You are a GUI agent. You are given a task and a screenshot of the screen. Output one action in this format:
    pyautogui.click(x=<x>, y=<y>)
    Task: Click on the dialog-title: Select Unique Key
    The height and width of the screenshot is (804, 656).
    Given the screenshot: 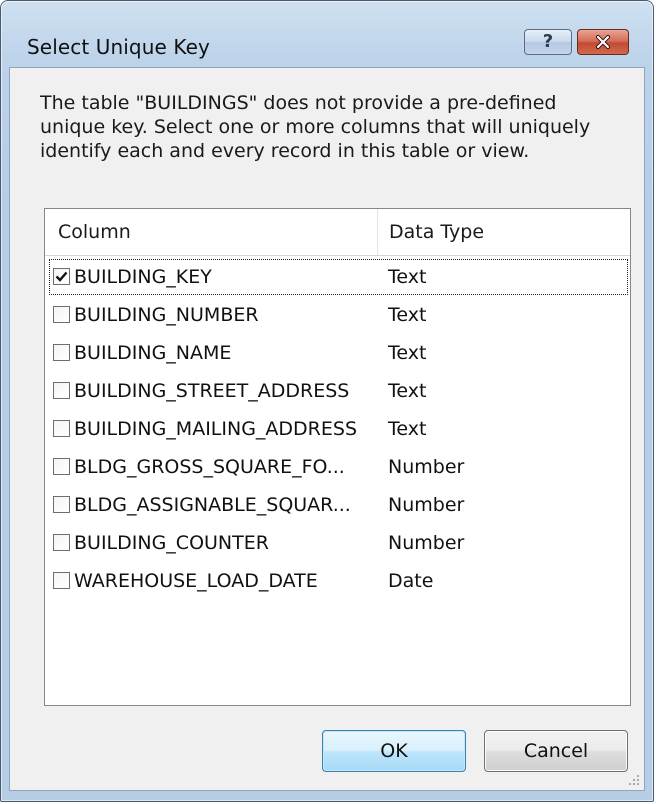 What is the action you would take?
    pyautogui.click(x=118, y=47)
    